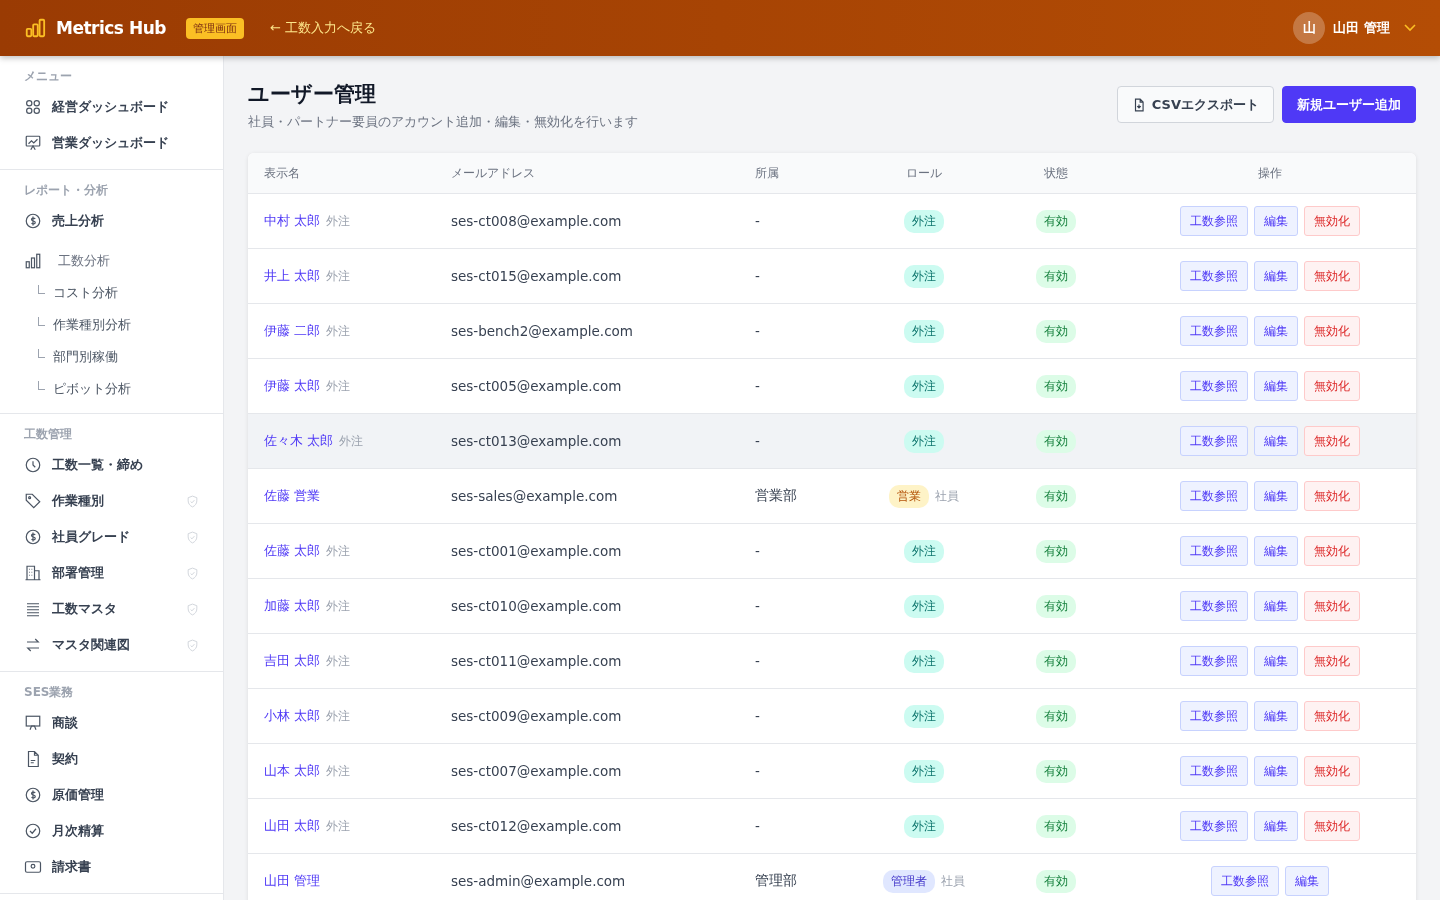  What do you see at coordinates (48, 76) in the screenshot?
I see `section-heading: メニュー` at bounding box center [48, 76].